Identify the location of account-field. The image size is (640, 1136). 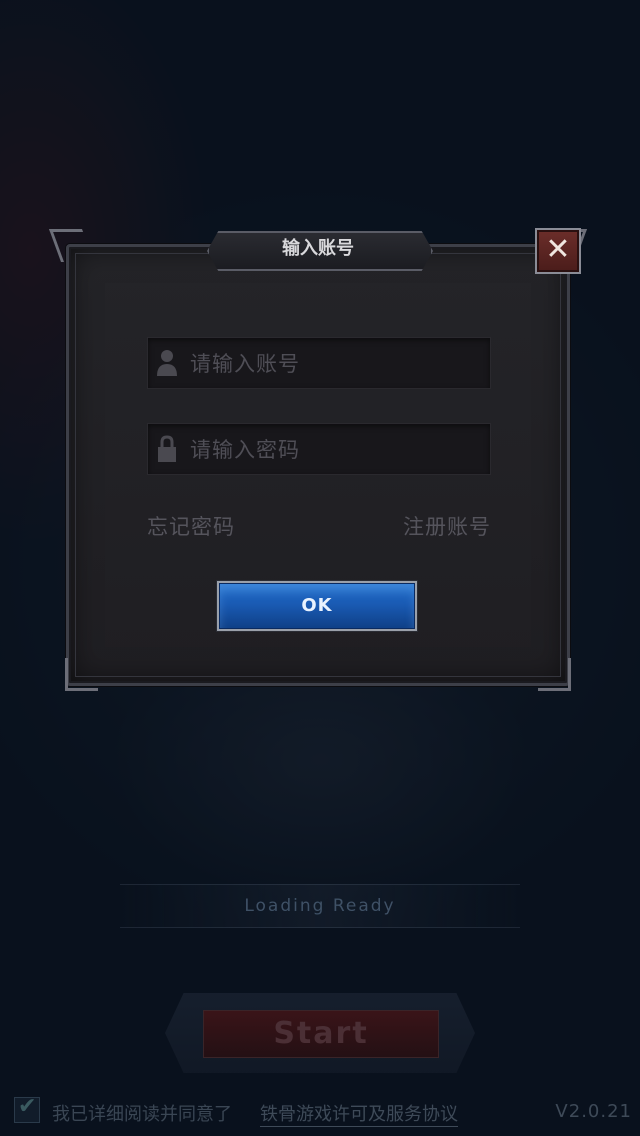
(319, 363).